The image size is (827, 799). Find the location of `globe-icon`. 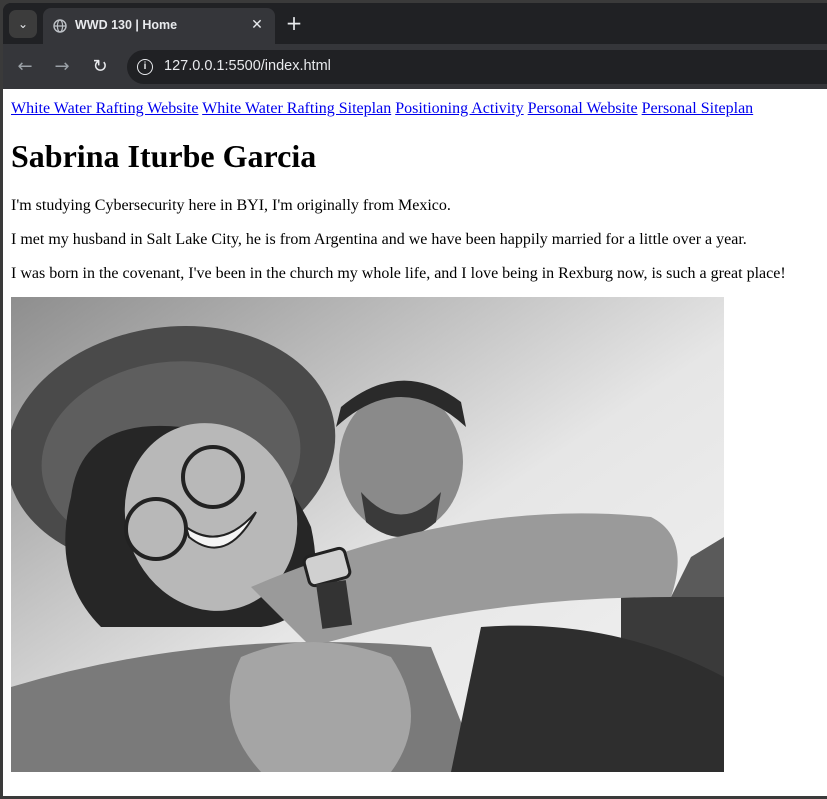

globe-icon is located at coordinates (60, 26).